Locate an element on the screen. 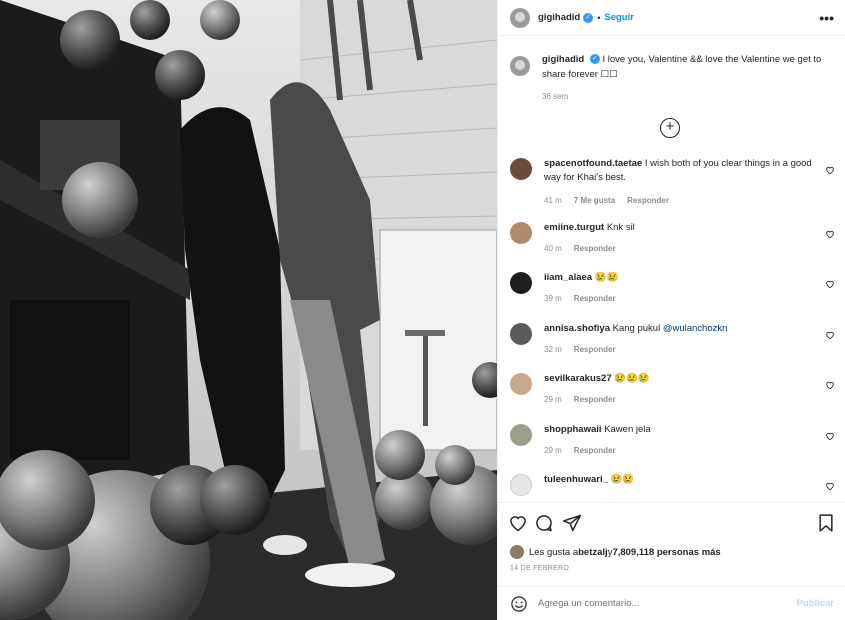 This screenshot has width=845, height=620. comment-username: annisa.shofiya is located at coordinates (577, 328).